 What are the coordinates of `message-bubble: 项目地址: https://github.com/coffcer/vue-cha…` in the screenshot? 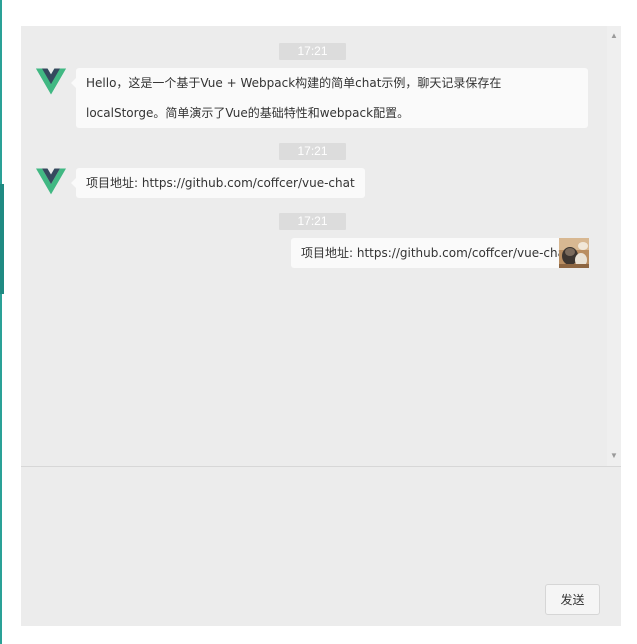 It's located at (218, 183).